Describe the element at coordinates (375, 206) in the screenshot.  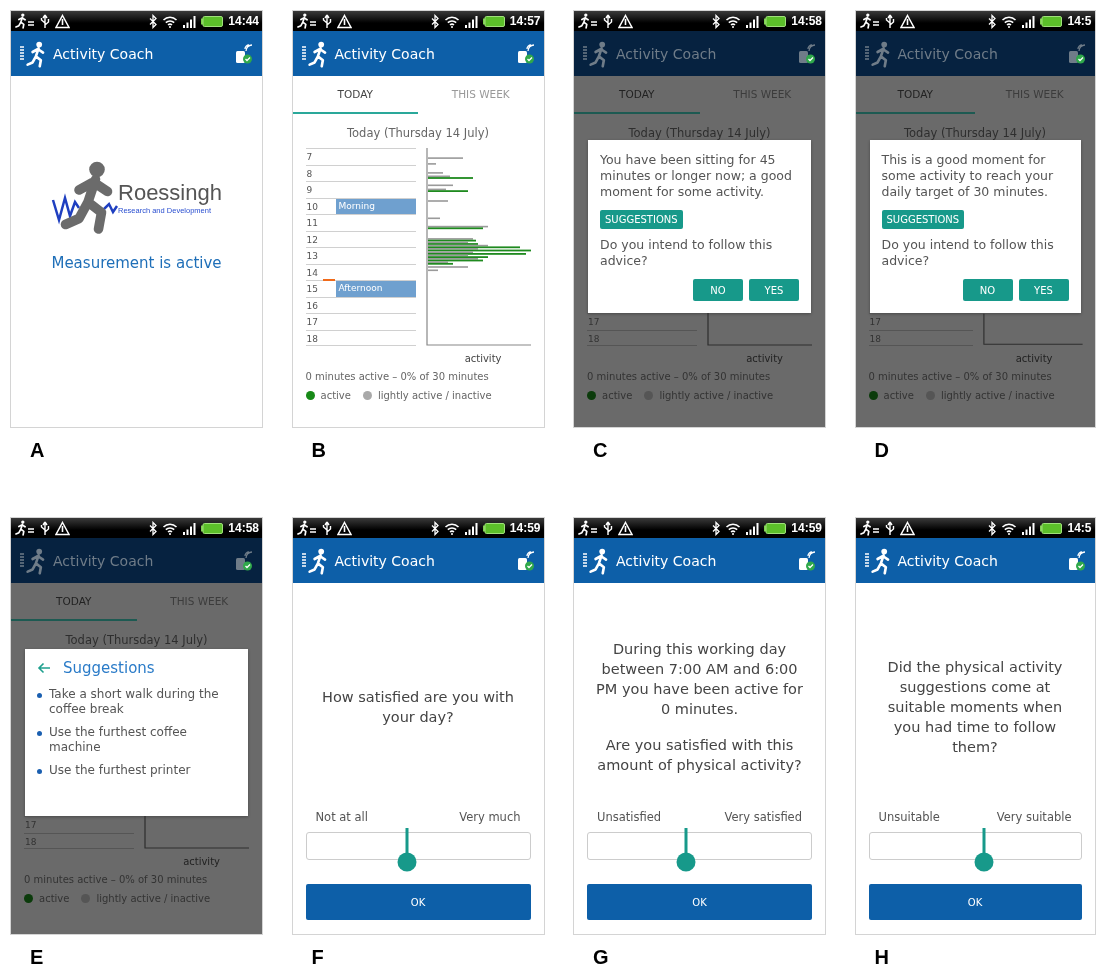
I see `time-block: Morning` at that location.